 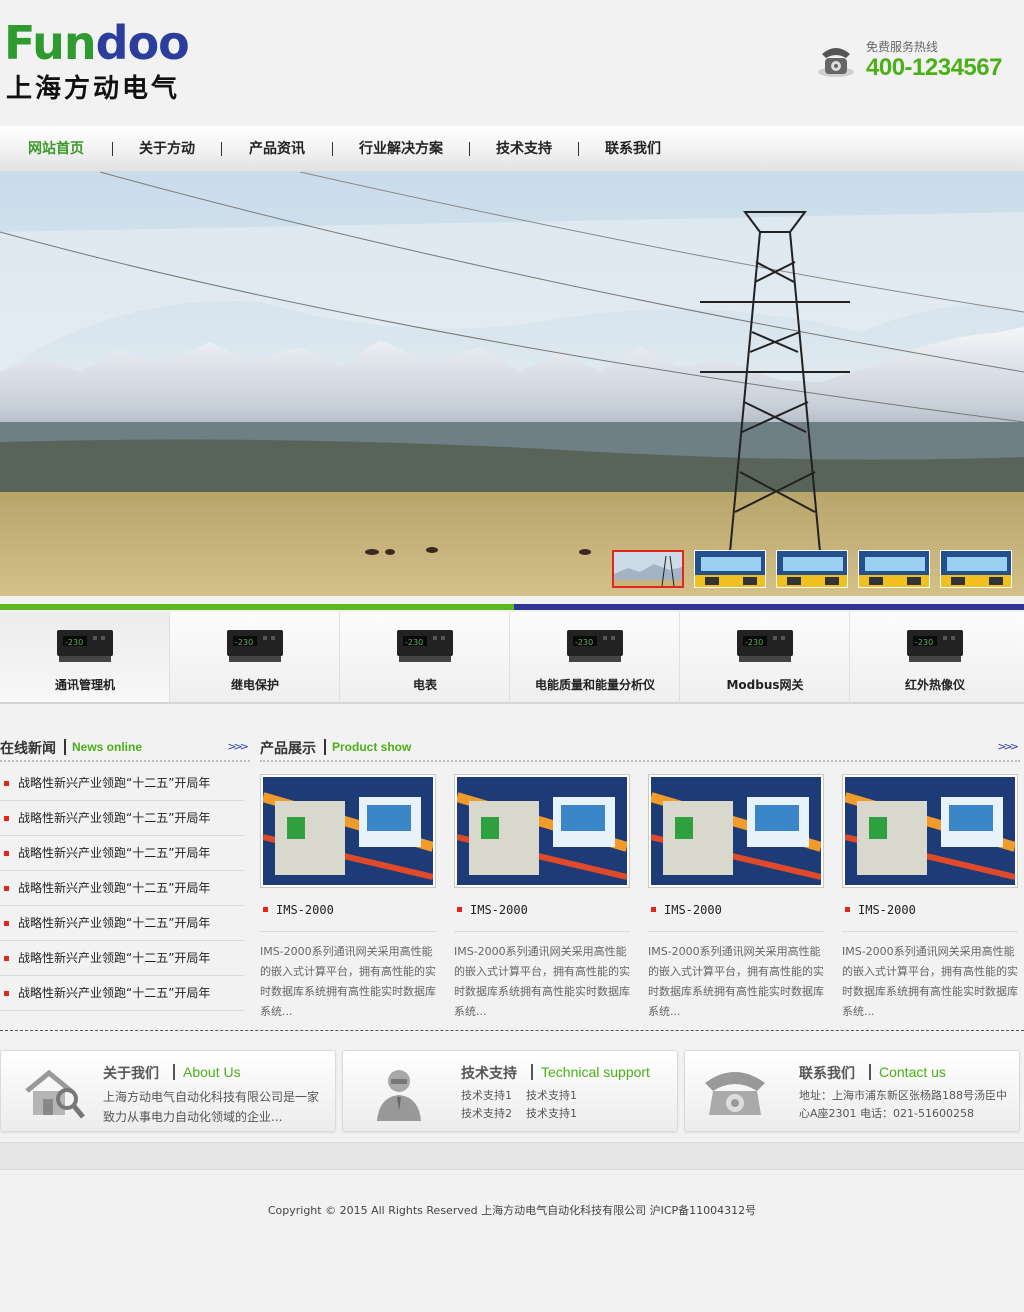 What do you see at coordinates (640, 749) in the screenshot?
I see `products-header: 产品展示 Product show >>>` at bounding box center [640, 749].